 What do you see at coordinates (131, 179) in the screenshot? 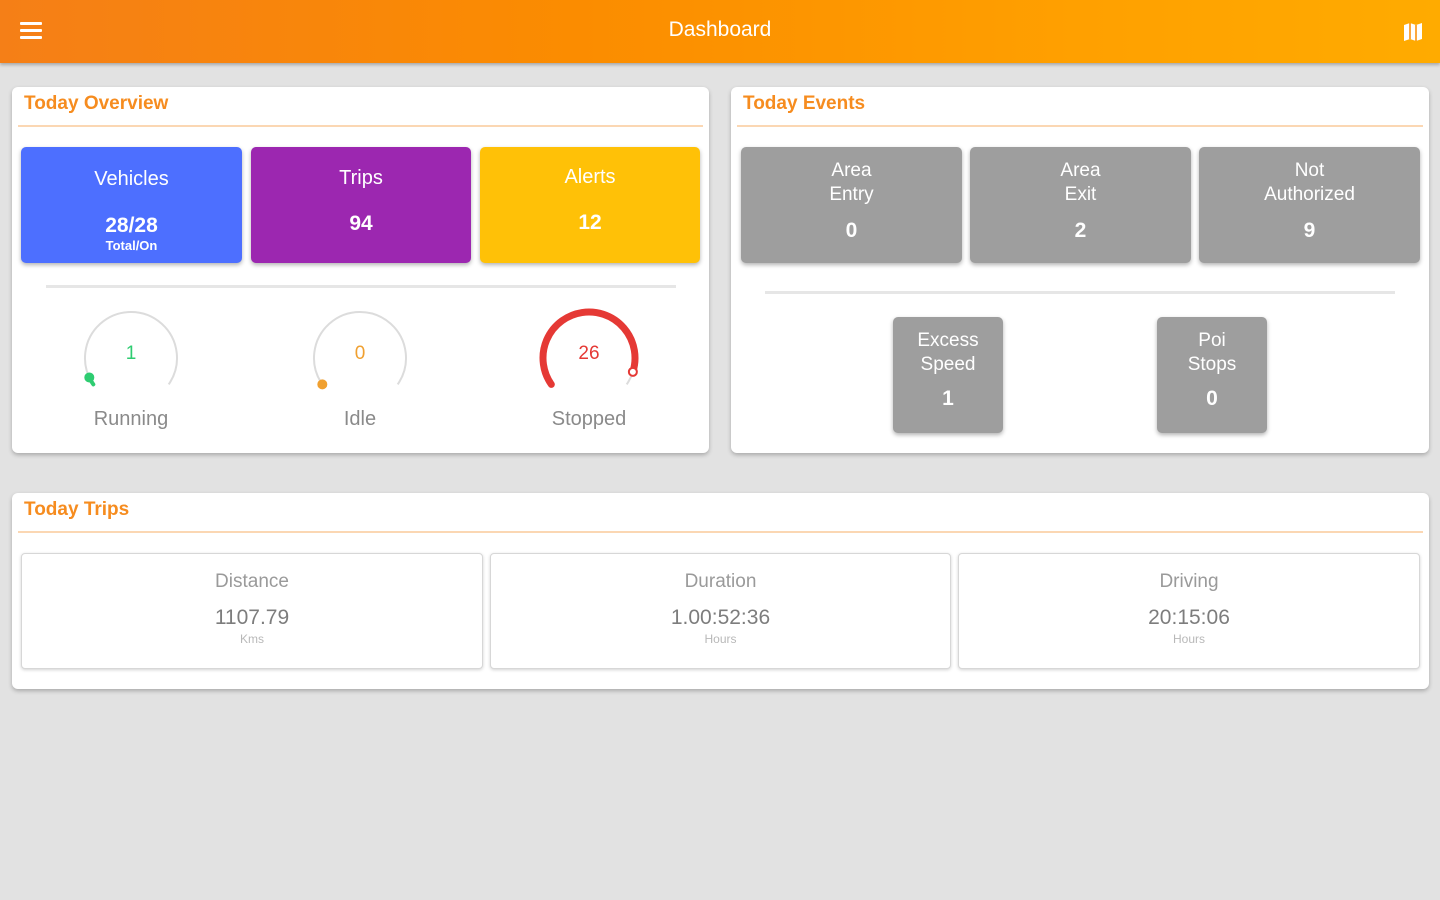
I see `vehicles-label: Vehicles` at bounding box center [131, 179].